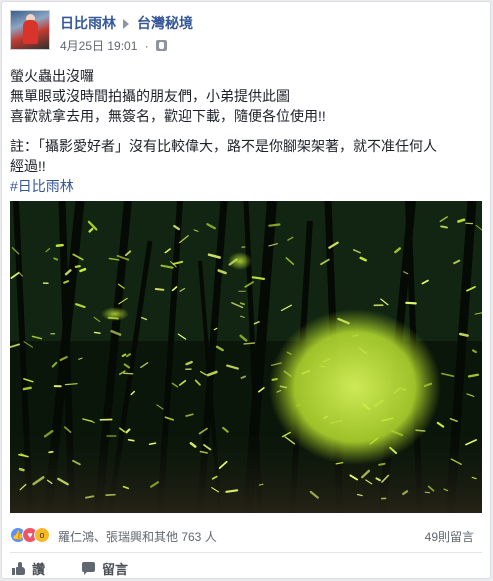 The width and height of the screenshot is (493, 581). I want to click on avatar-figure, so click(30, 32).